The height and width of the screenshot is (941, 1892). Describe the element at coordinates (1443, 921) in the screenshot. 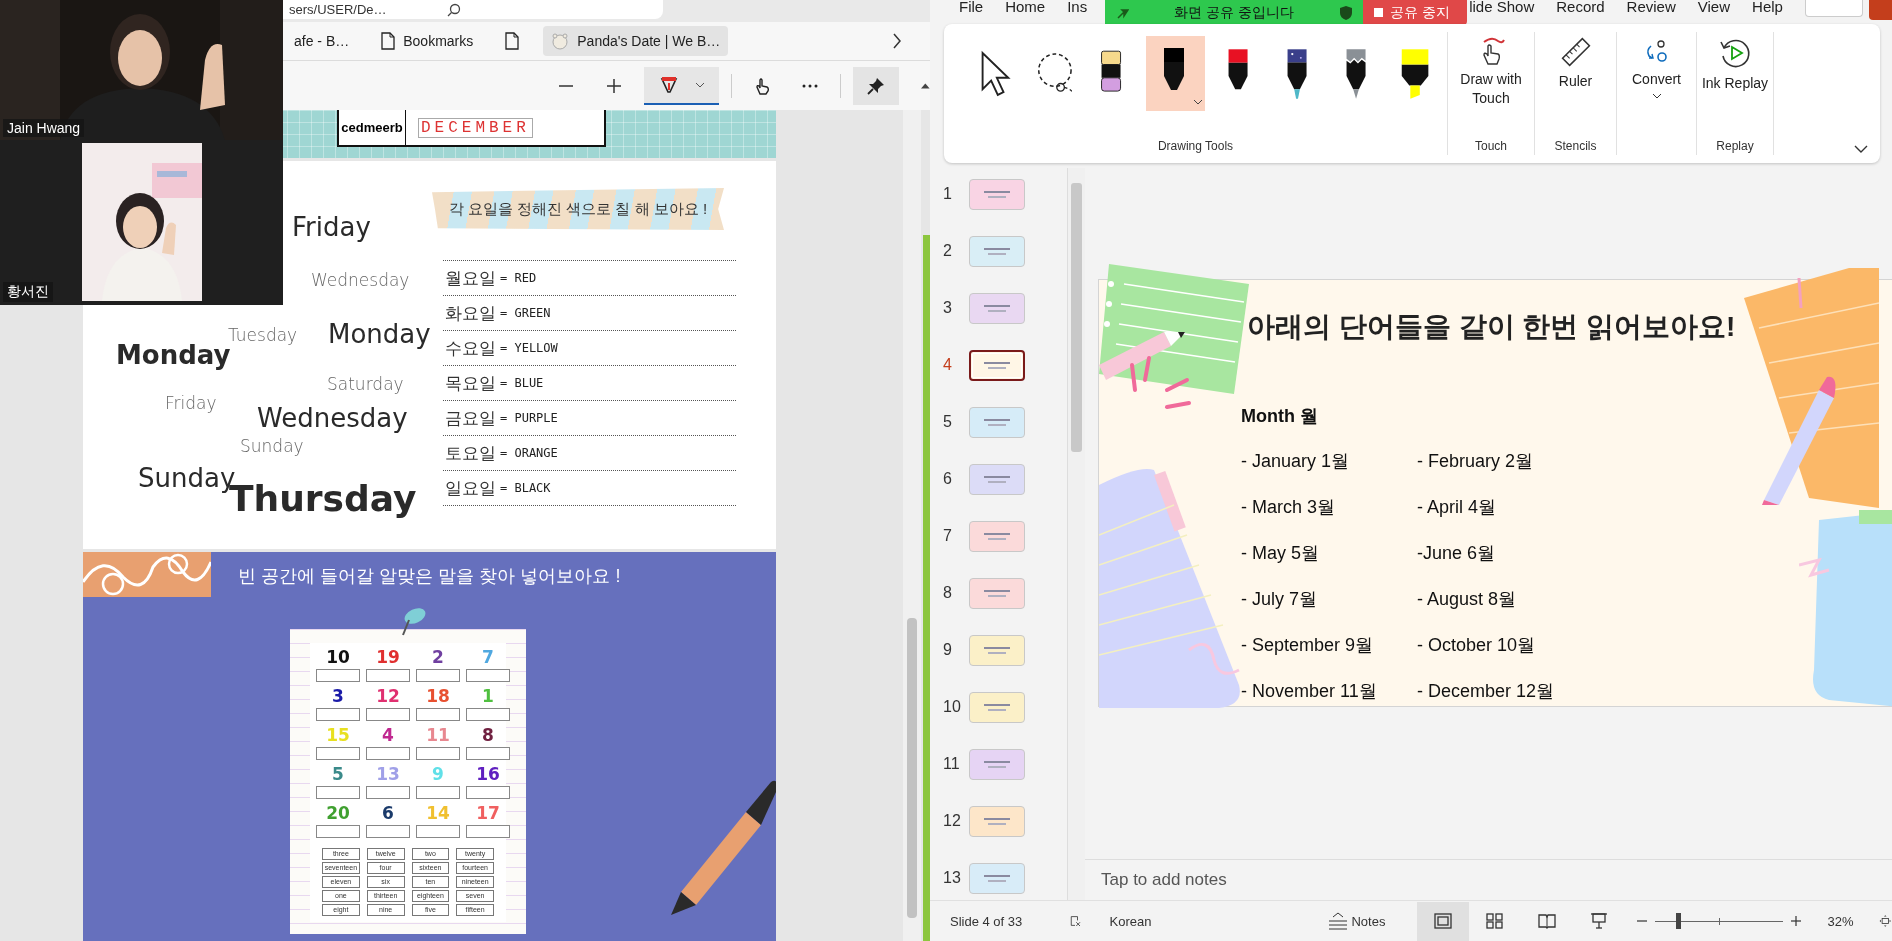

I see `normal-view-button` at that location.